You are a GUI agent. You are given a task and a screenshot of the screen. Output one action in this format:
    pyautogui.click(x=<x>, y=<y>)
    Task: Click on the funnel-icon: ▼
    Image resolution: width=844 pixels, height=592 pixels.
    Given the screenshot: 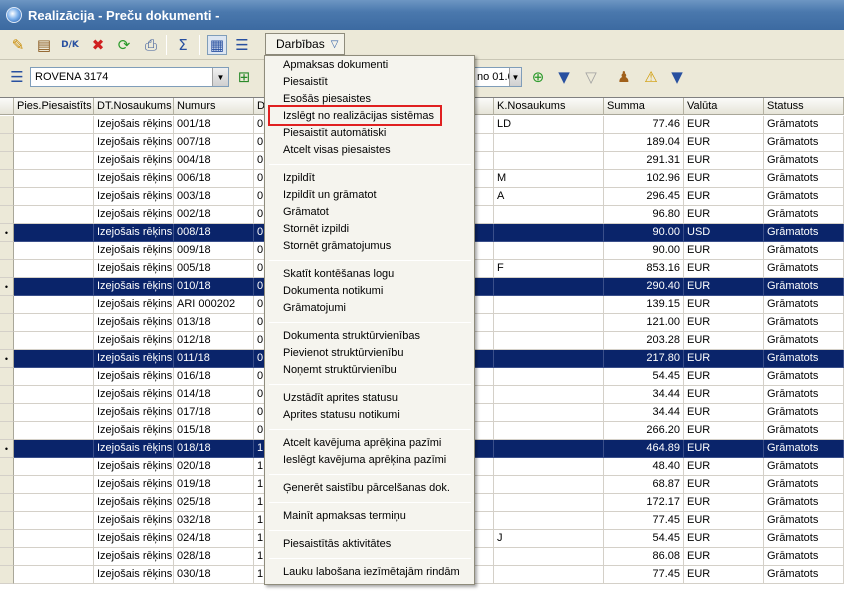 What is the action you would take?
    pyautogui.click(x=564, y=77)
    